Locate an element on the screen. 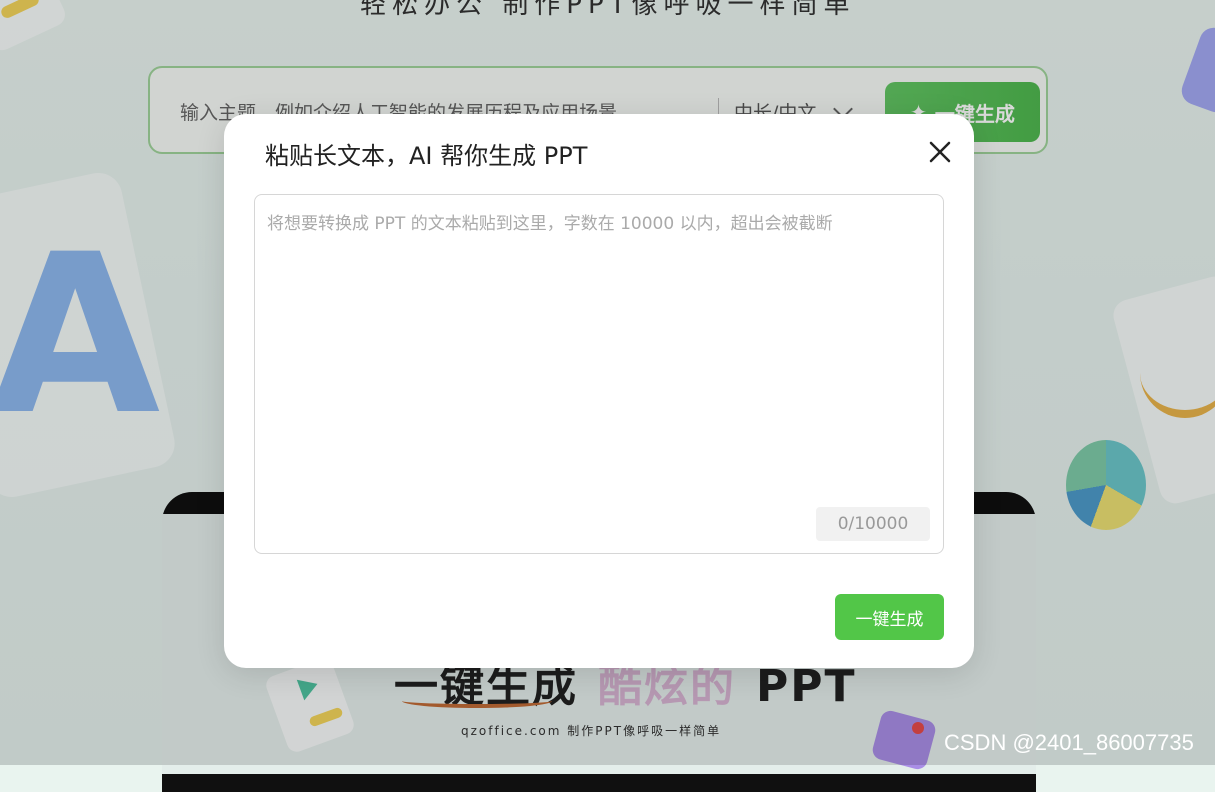 This screenshot has width=1215, height=792. char-counter: 0/10000 is located at coordinates (873, 524).